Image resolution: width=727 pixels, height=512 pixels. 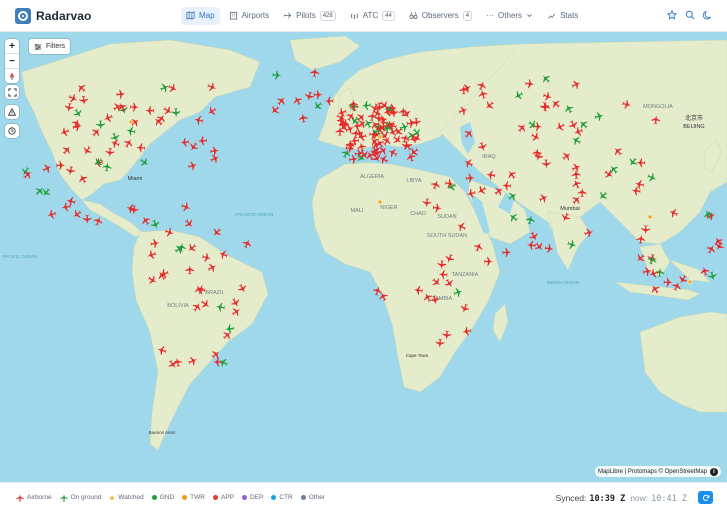 What do you see at coordinates (414, 181) in the screenshot?
I see `label-libya: LIBYA` at bounding box center [414, 181].